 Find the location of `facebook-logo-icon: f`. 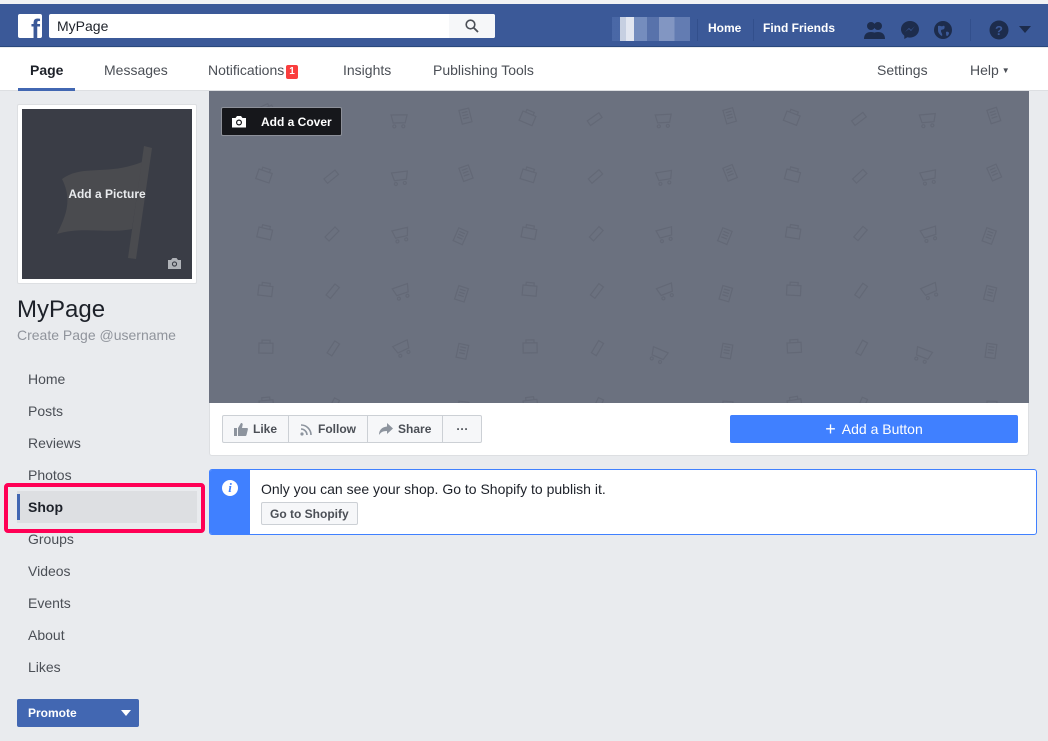

facebook-logo-icon: f is located at coordinates (30, 26).